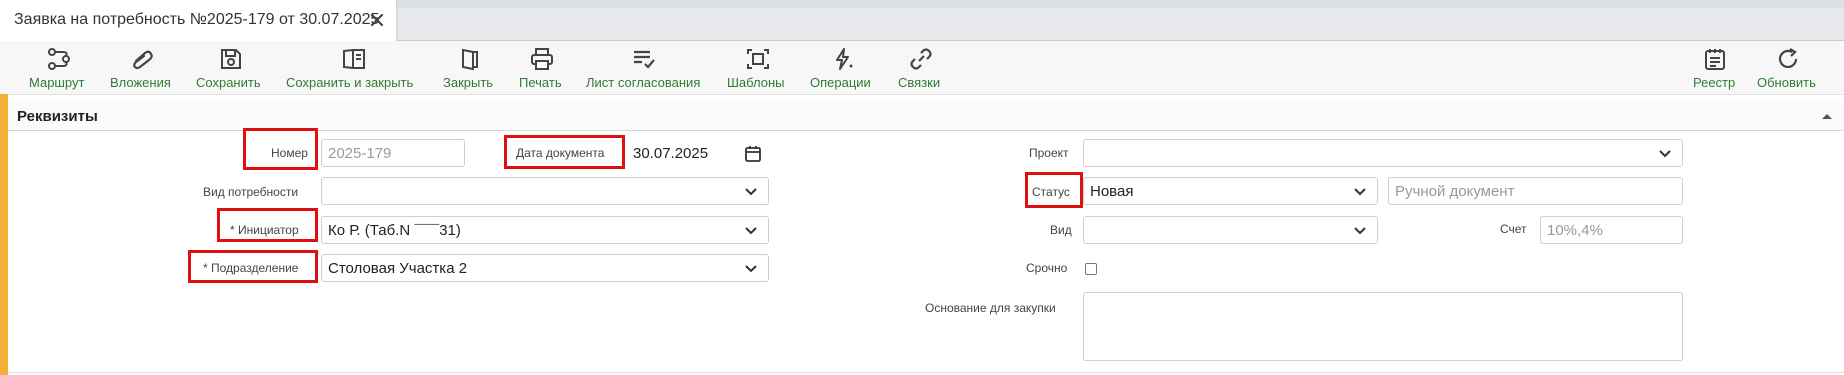 This screenshot has height=375, width=1844. I want to click on manual-document-field: Ручной документ, so click(1535, 191).